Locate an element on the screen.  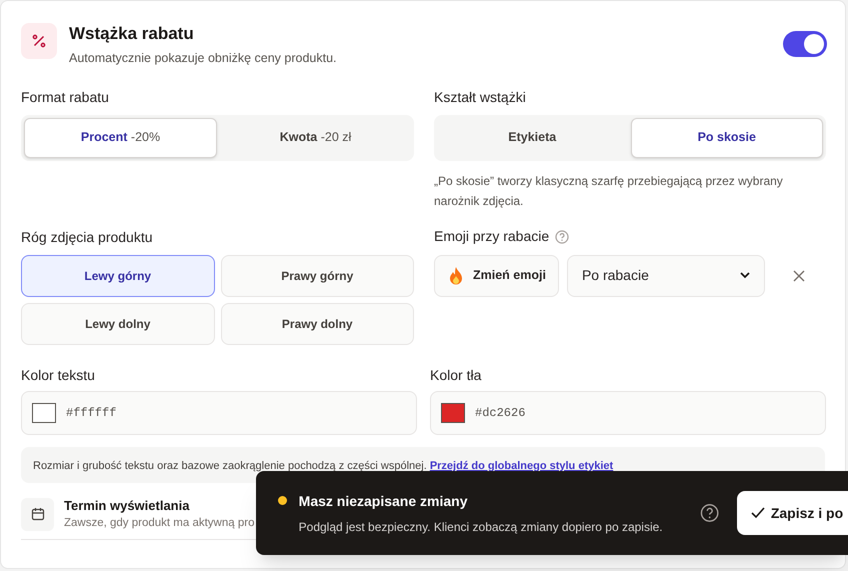
global-style-link: Przejdź do globalnego stylu etykiet is located at coordinates (522, 466).